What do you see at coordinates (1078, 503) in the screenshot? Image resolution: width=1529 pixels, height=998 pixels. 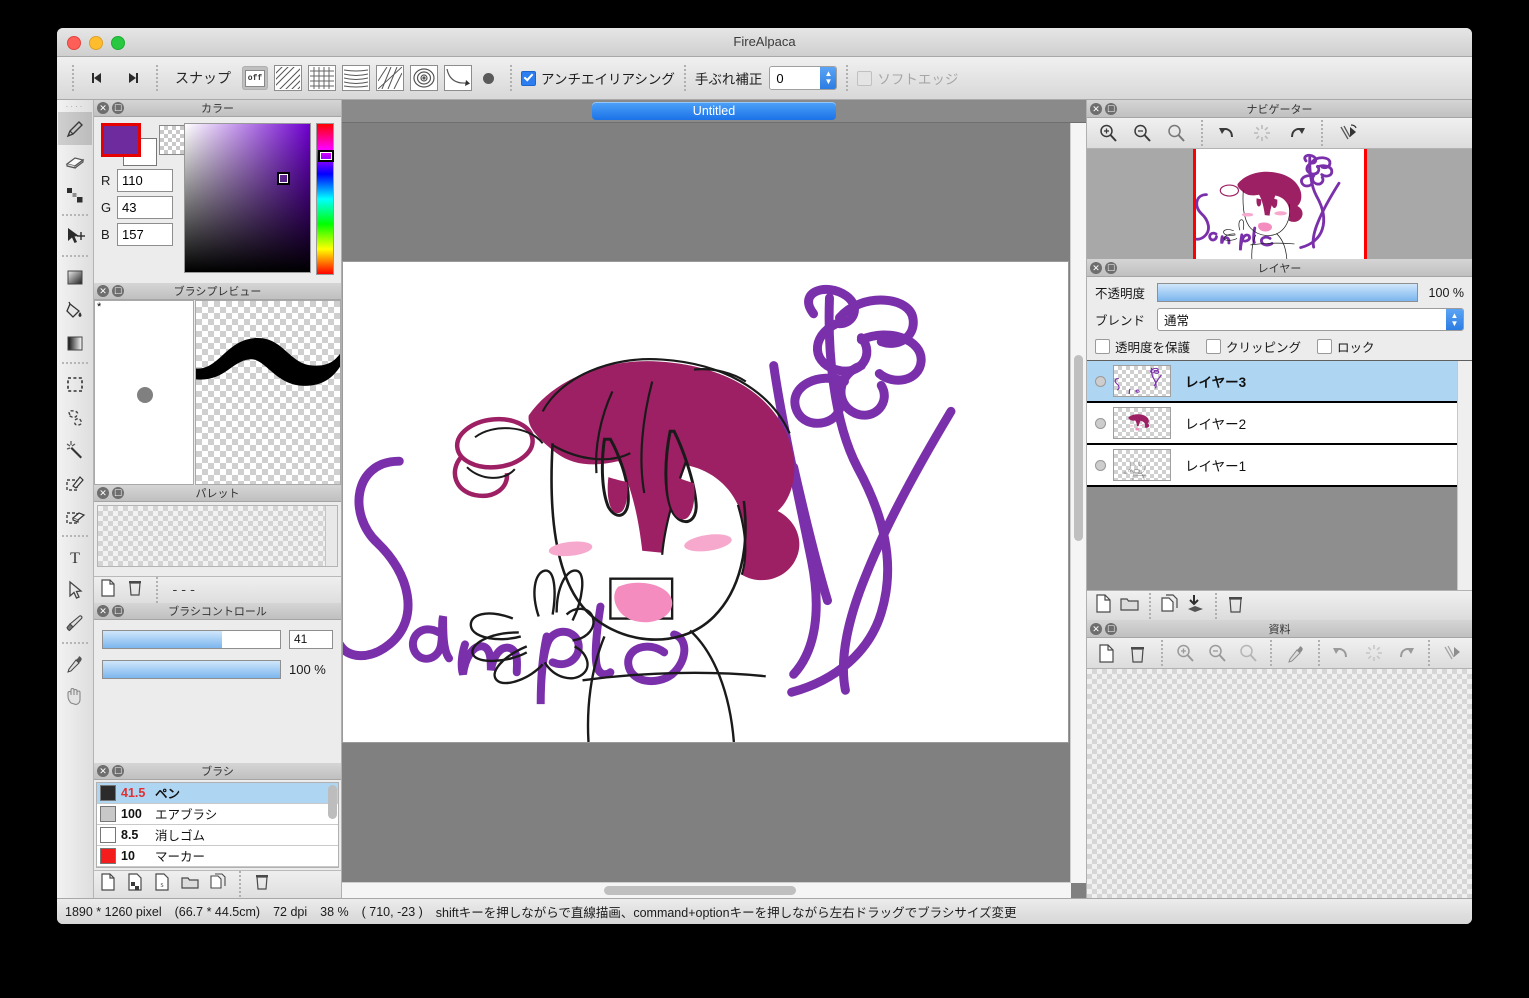 I see `canvas-vertical-scrollbar` at bounding box center [1078, 503].